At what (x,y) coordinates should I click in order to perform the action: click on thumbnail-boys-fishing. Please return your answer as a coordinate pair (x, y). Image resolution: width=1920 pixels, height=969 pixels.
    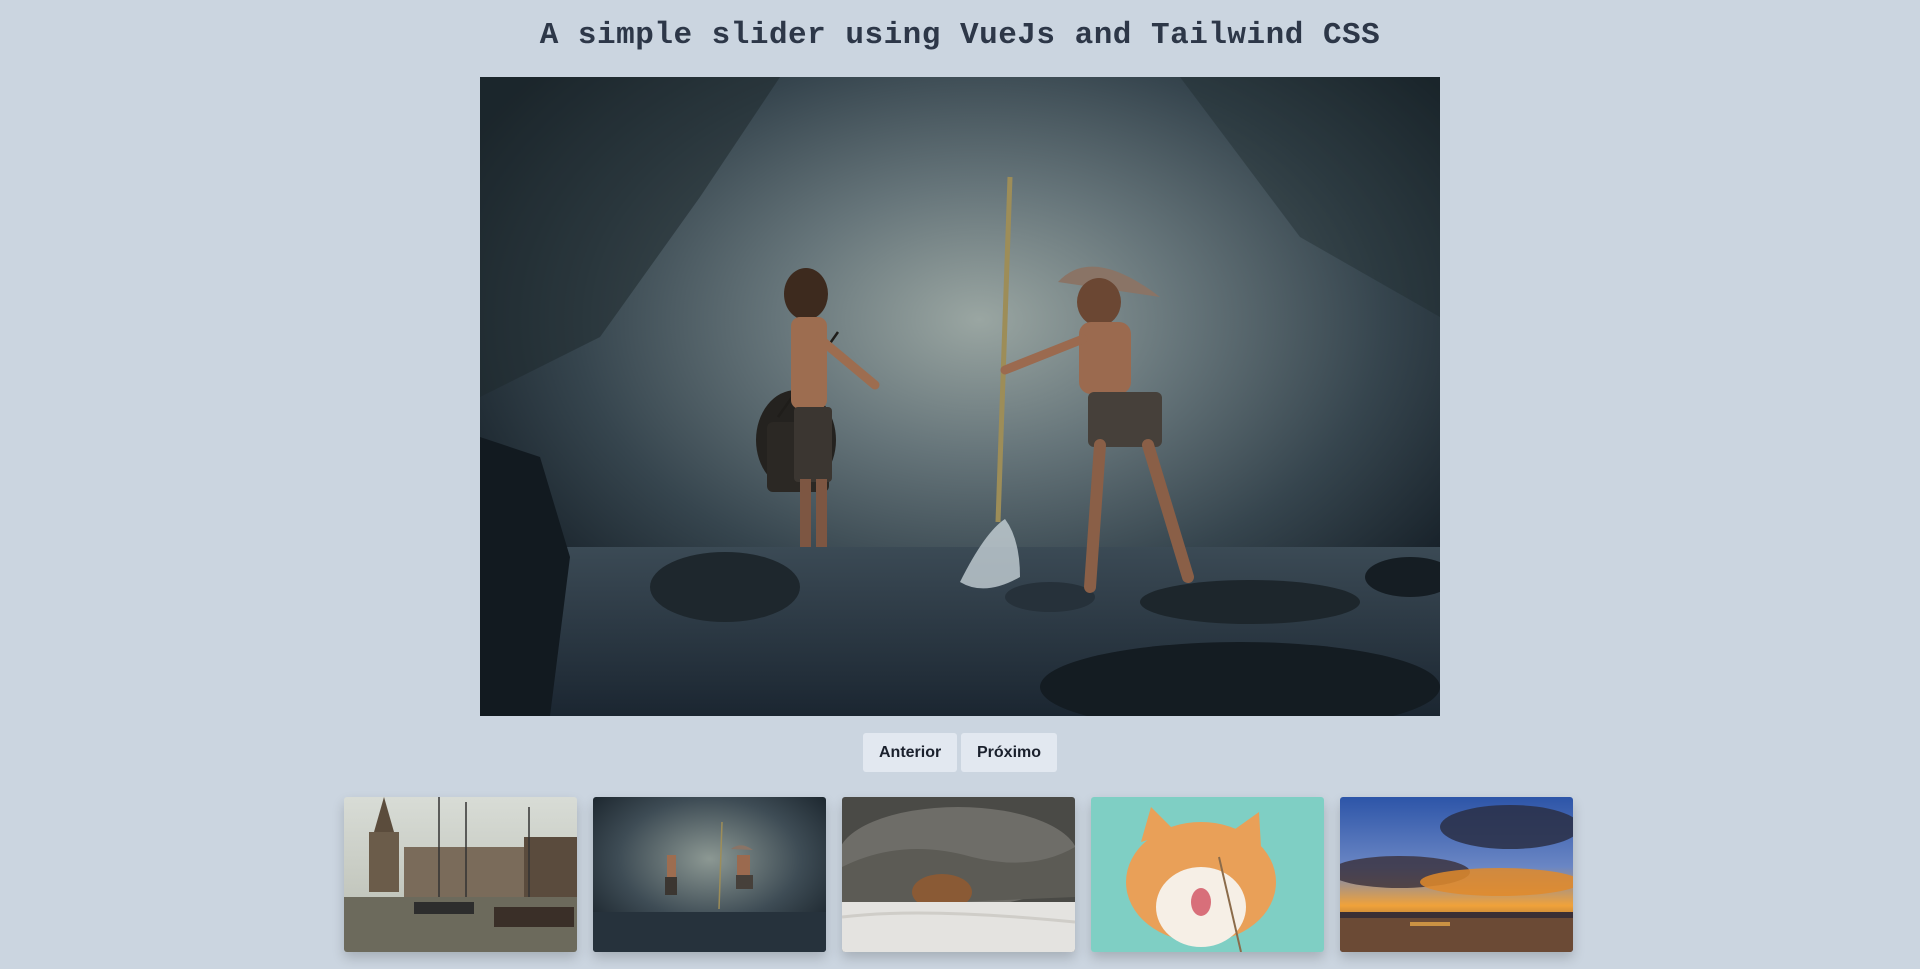
    Looking at the image, I should click on (709, 874).